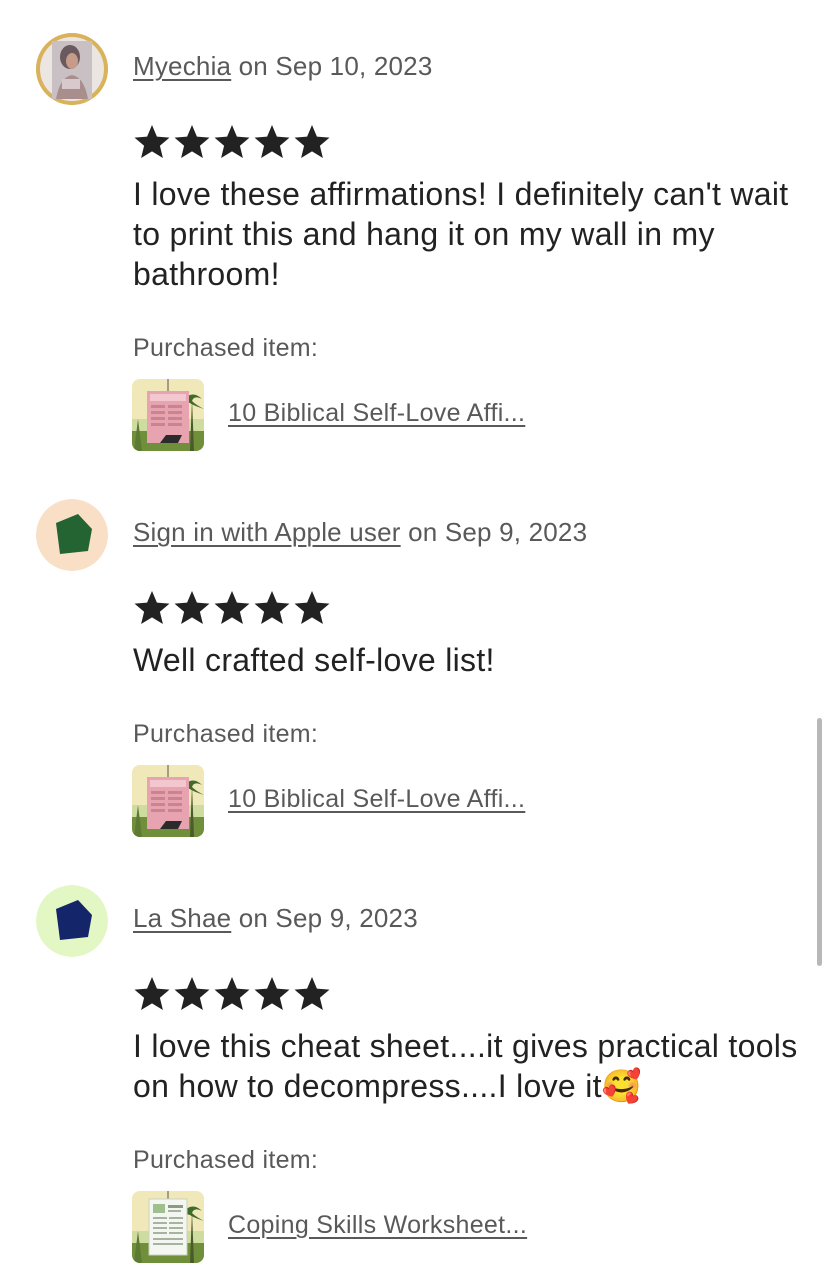 The width and height of the screenshot is (828, 1286). Describe the element at coordinates (332, 66) in the screenshot. I see `review-date: on Sep 10, 2023` at that location.